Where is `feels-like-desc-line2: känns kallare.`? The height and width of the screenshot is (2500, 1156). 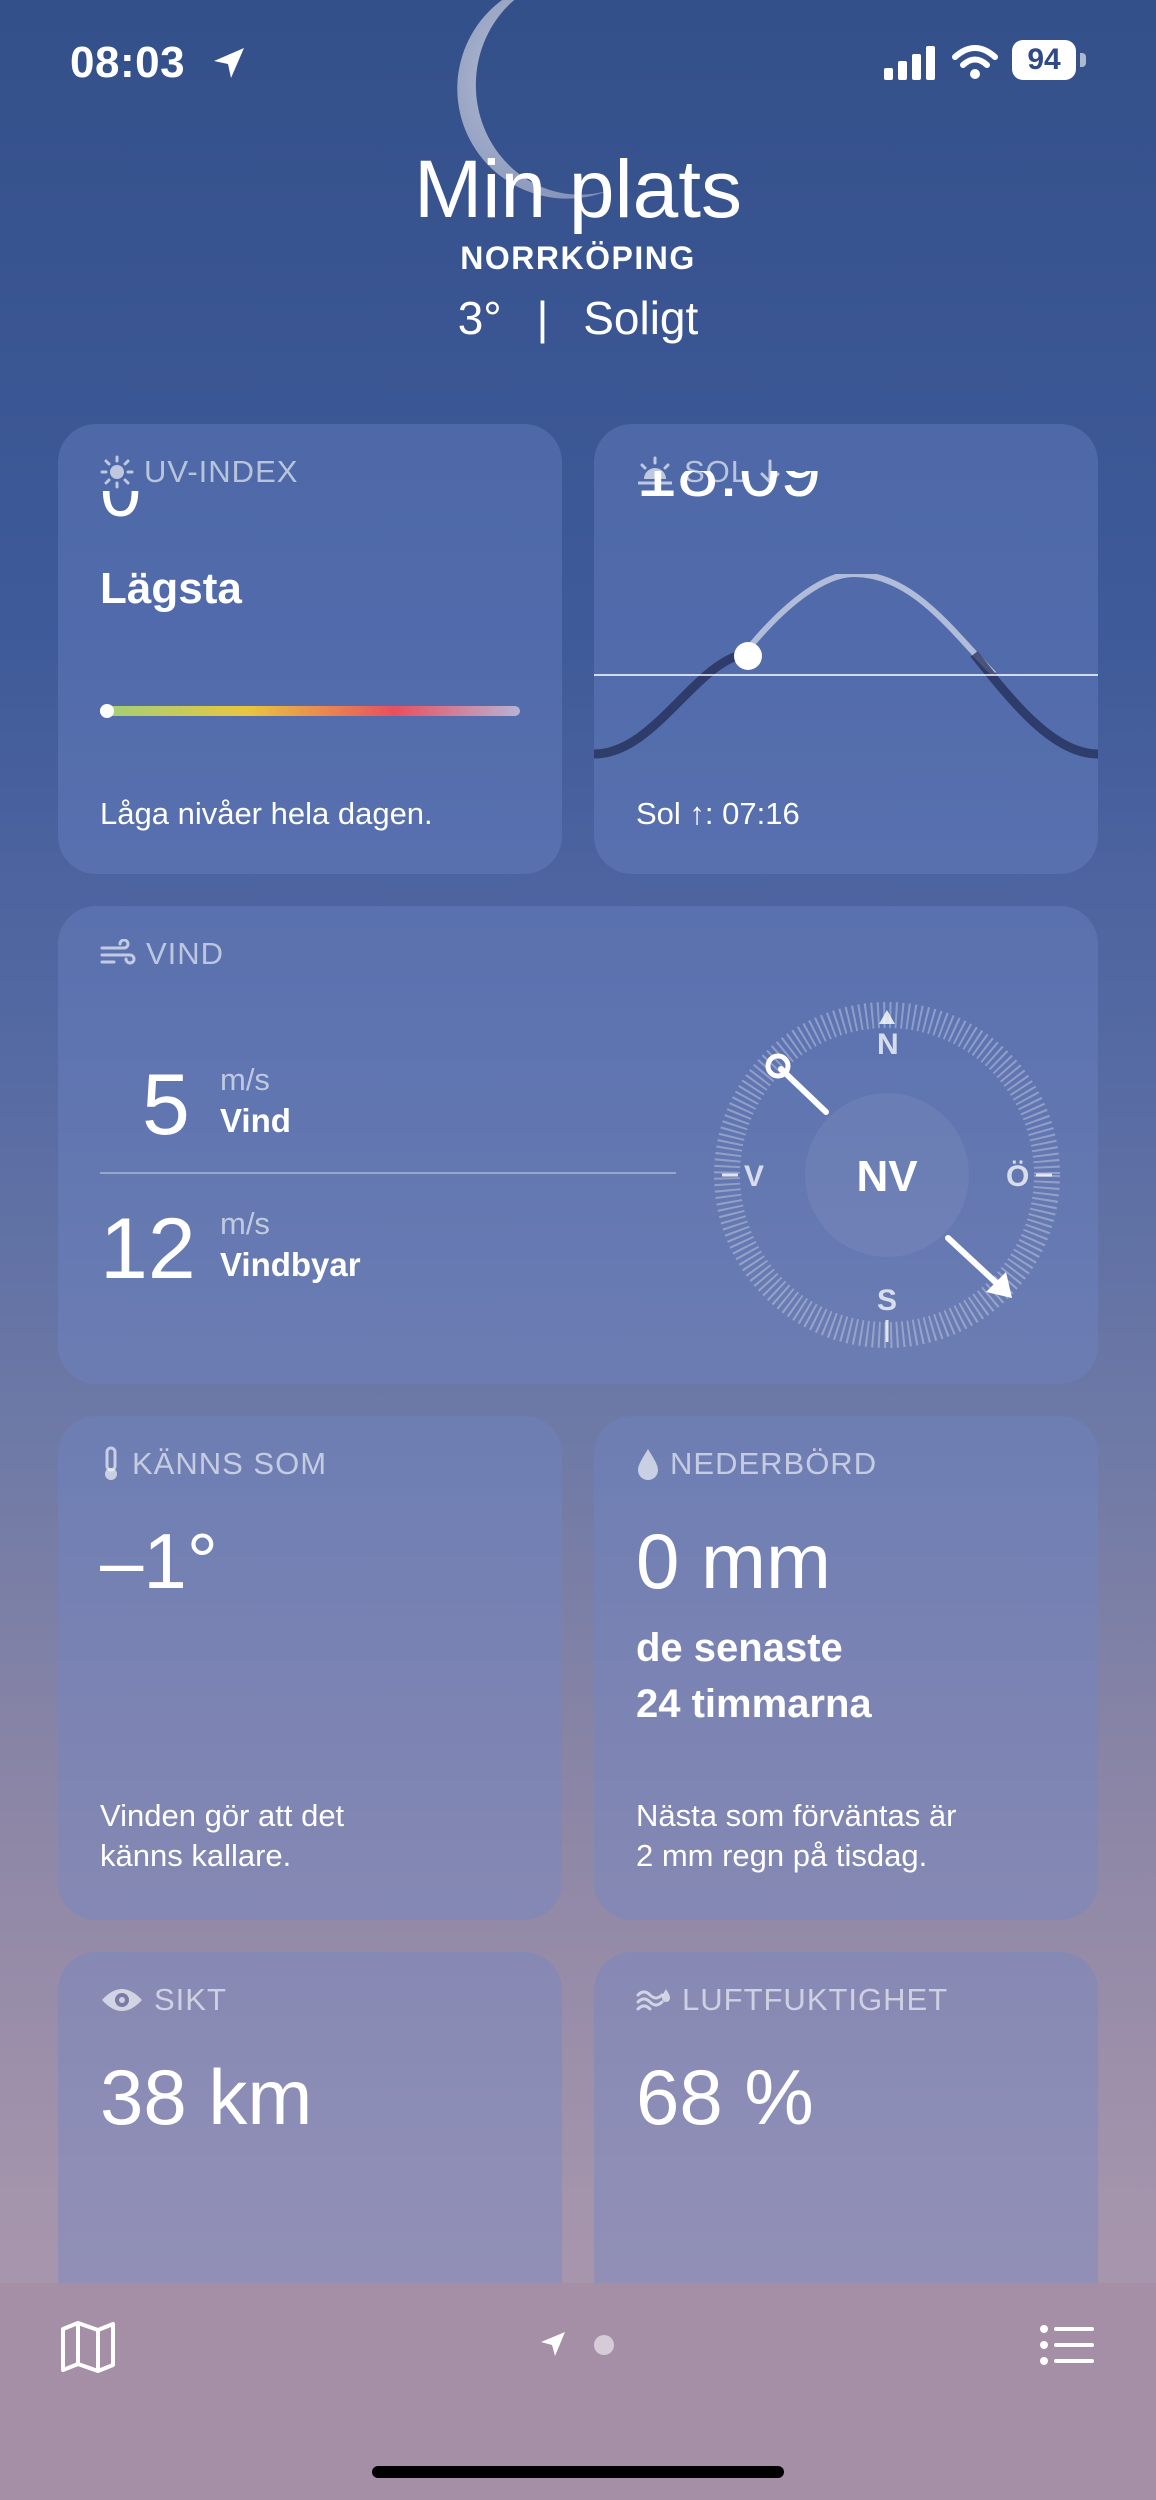 feels-like-desc-line2: känns kallare. is located at coordinates (196, 1855).